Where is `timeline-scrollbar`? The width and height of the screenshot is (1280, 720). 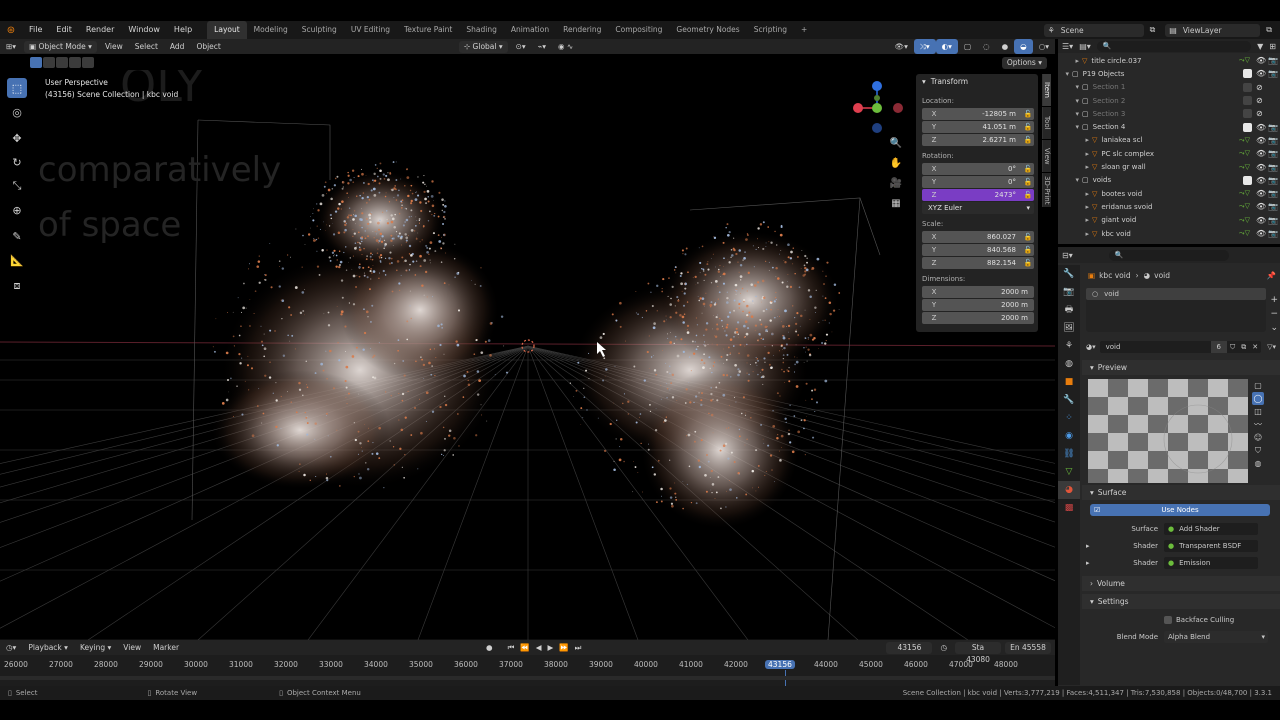 timeline-scrollbar is located at coordinates (527, 678).